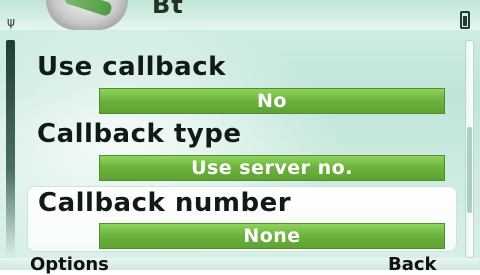 The height and width of the screenshot is (275, 480). Describe the element at coordinates (240, 15) in the screenshot. I see `status-title-bar: Bt ψ` at that location.